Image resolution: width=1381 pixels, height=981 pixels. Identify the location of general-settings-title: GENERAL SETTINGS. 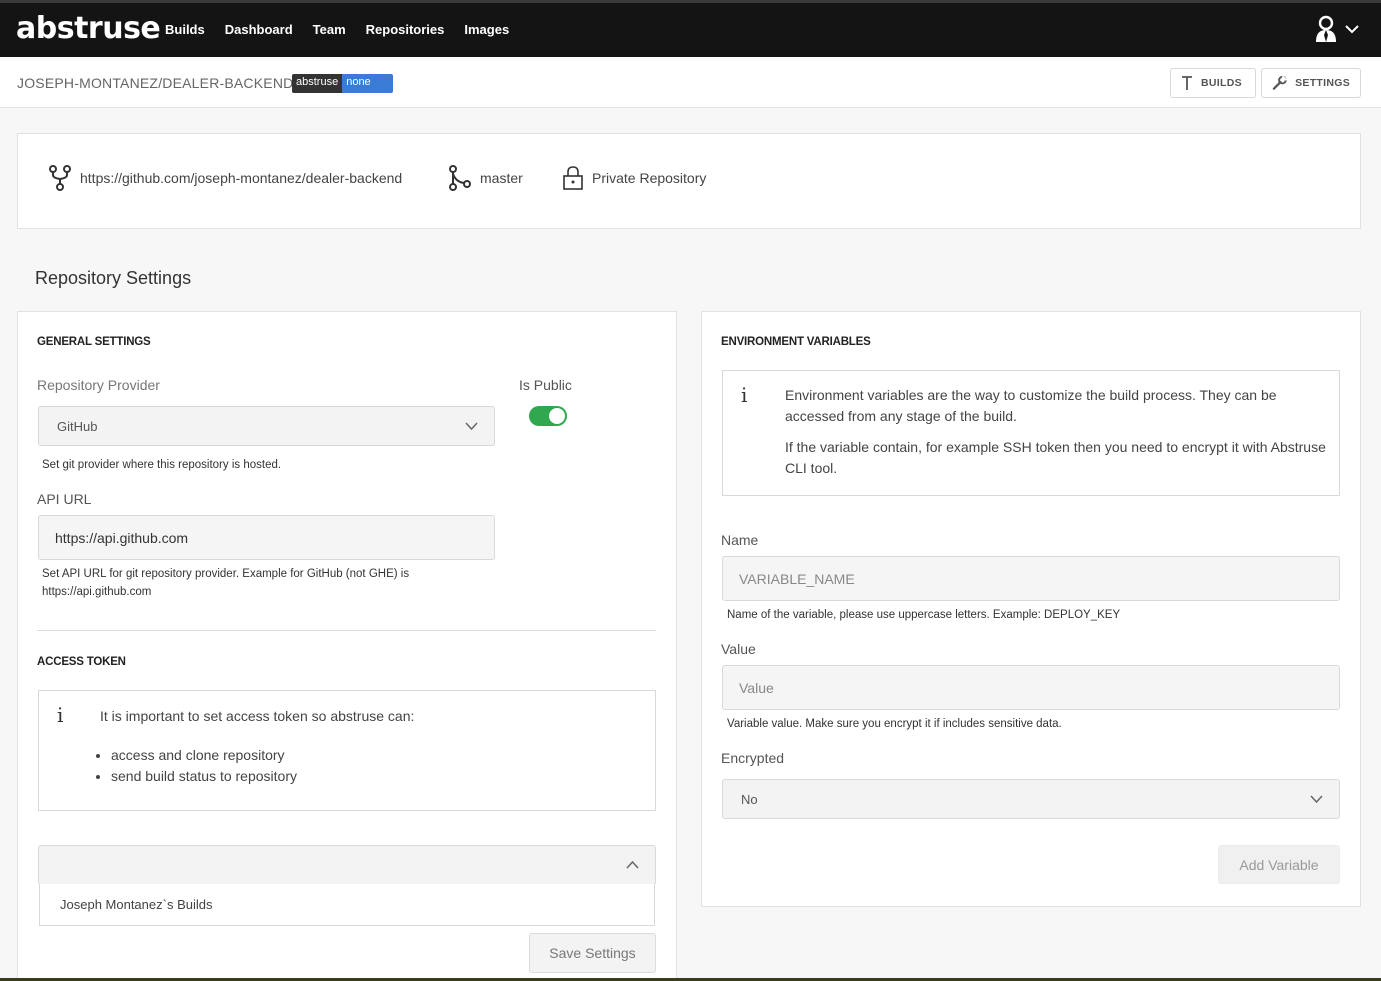
(94, 342).